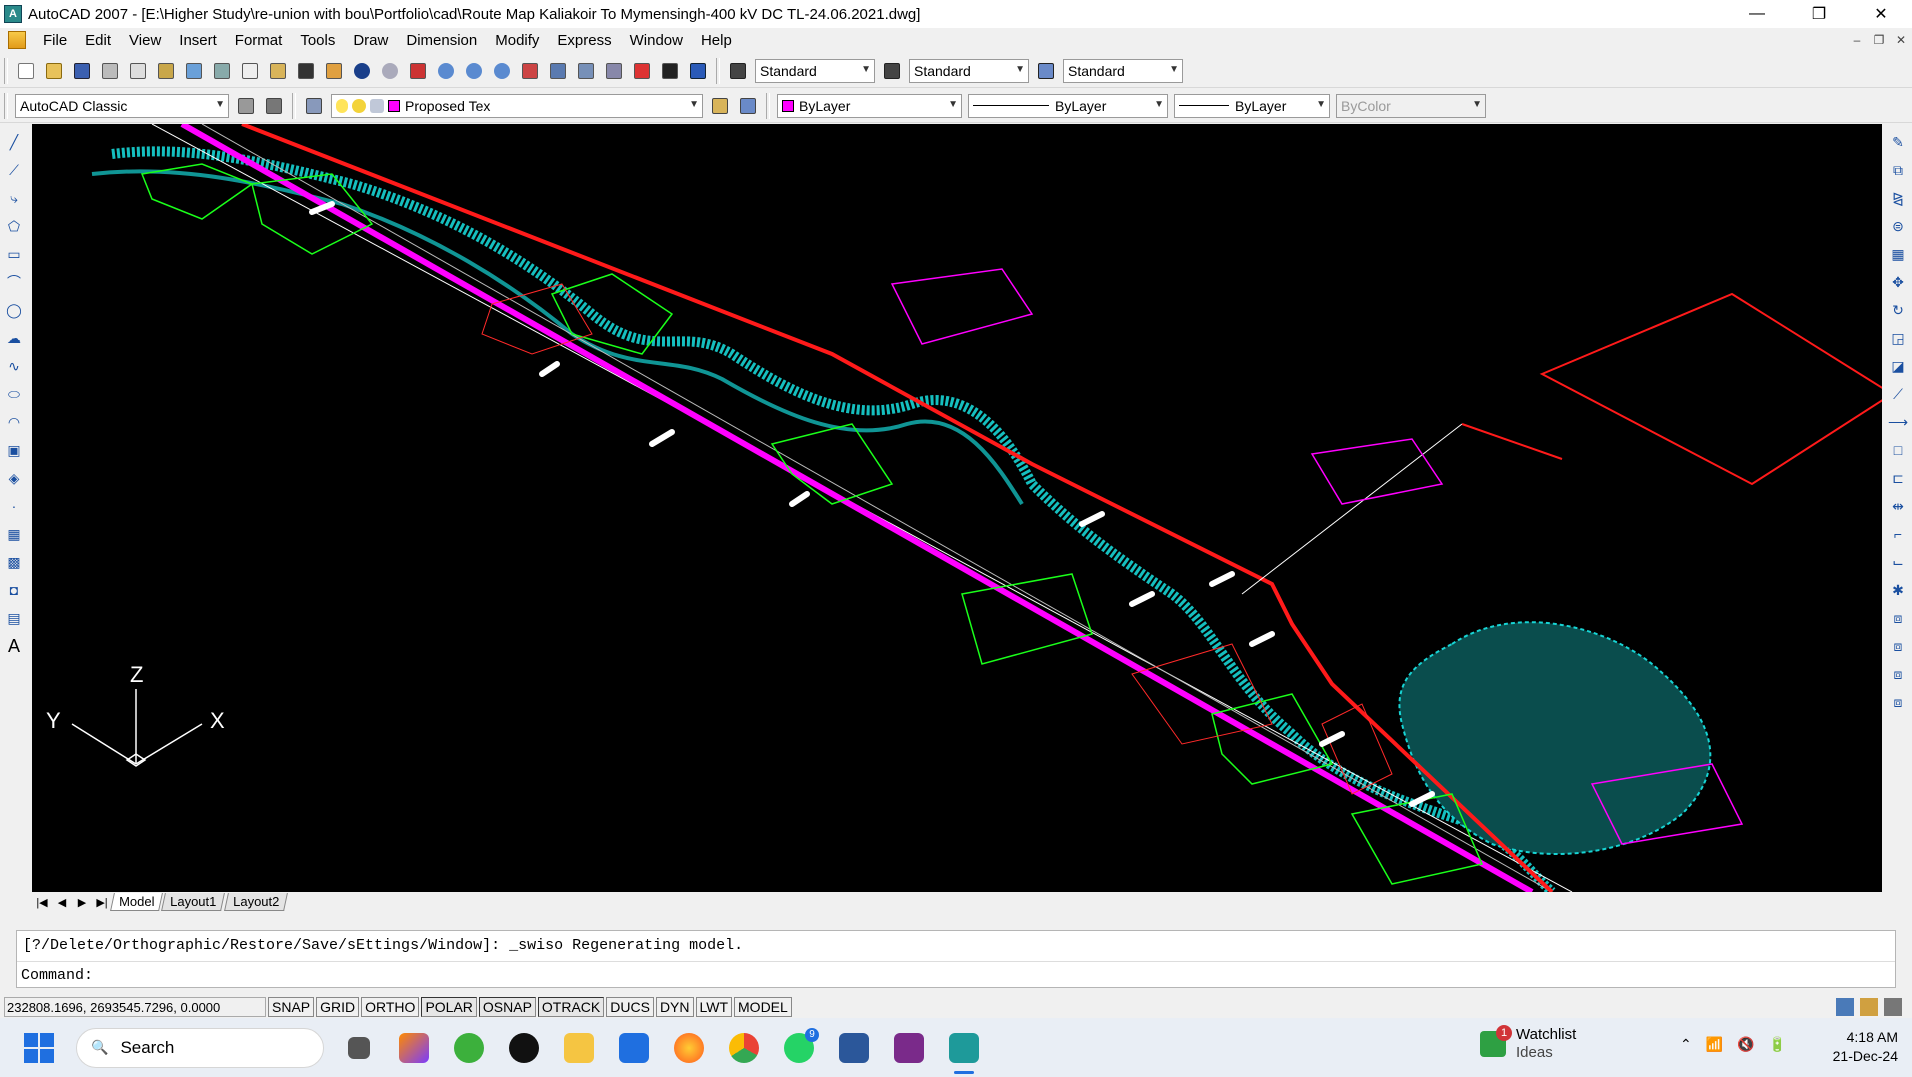  Describe the element at coordinates (255, 902) in the screenshot. I see `tab-layout2: Layout2` at that location.